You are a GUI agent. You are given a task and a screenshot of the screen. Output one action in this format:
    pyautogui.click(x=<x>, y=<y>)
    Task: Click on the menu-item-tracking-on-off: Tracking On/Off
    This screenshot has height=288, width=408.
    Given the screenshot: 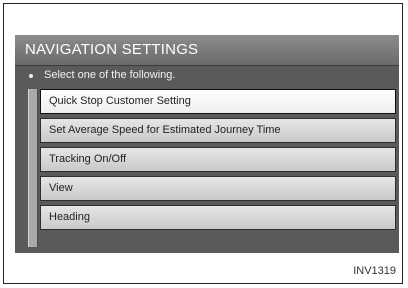 What is the action you would take?
    pyautogui.click(x=218, y=159)
    